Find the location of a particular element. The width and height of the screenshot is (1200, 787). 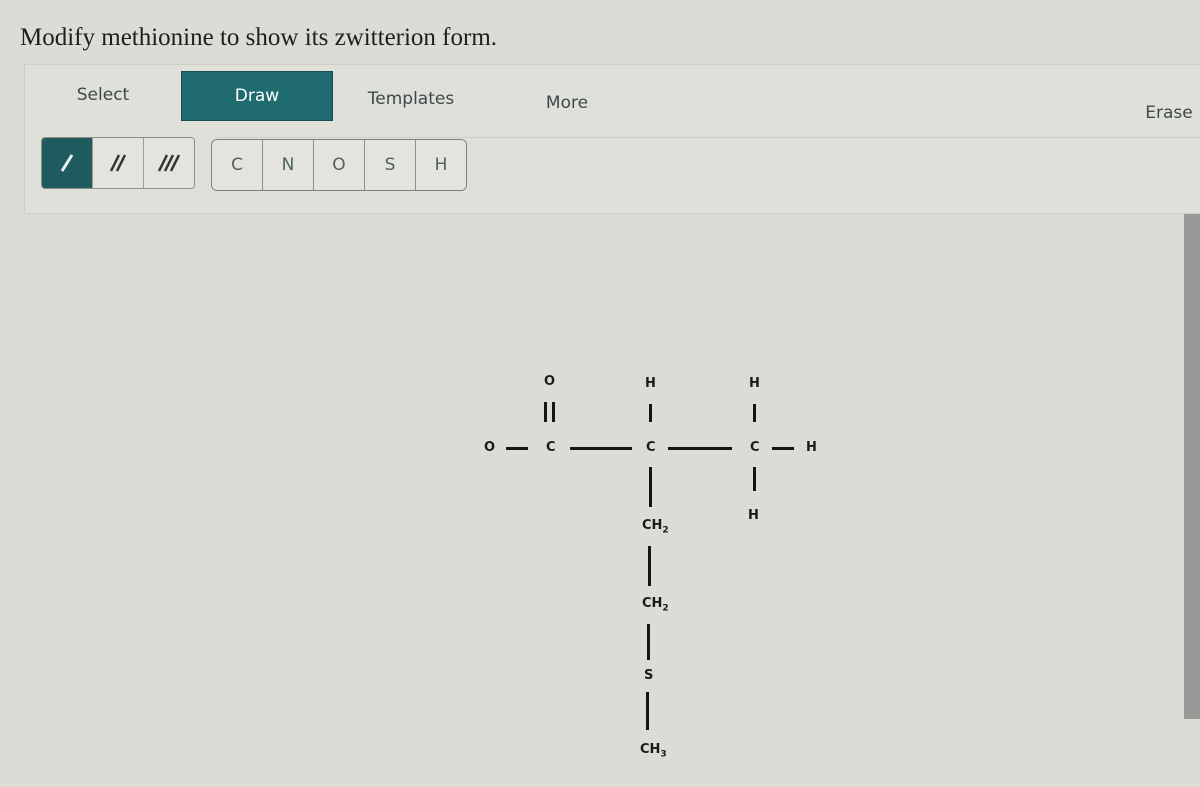

bond-cright-h is located at coordinates (783, 448).